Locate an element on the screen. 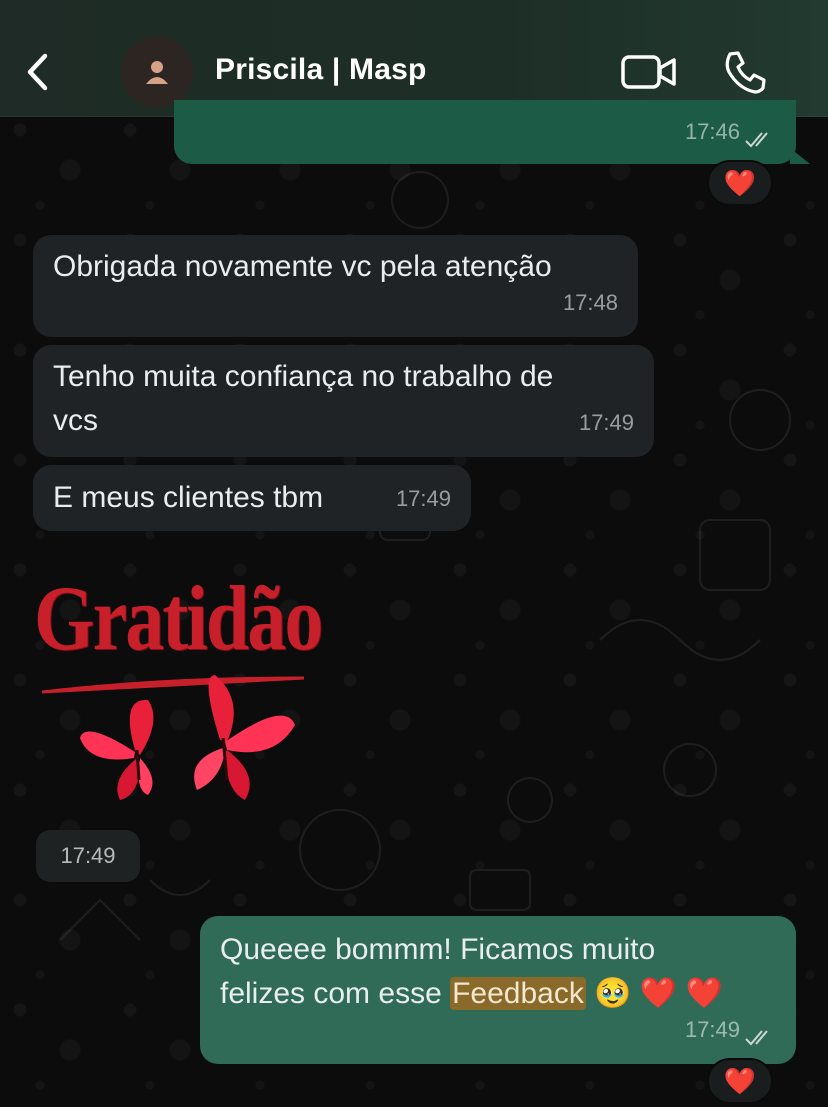 The height and width of the screenshot is (1107, 828). sticker-message: Gratidão is located at coordinates (176, 685).